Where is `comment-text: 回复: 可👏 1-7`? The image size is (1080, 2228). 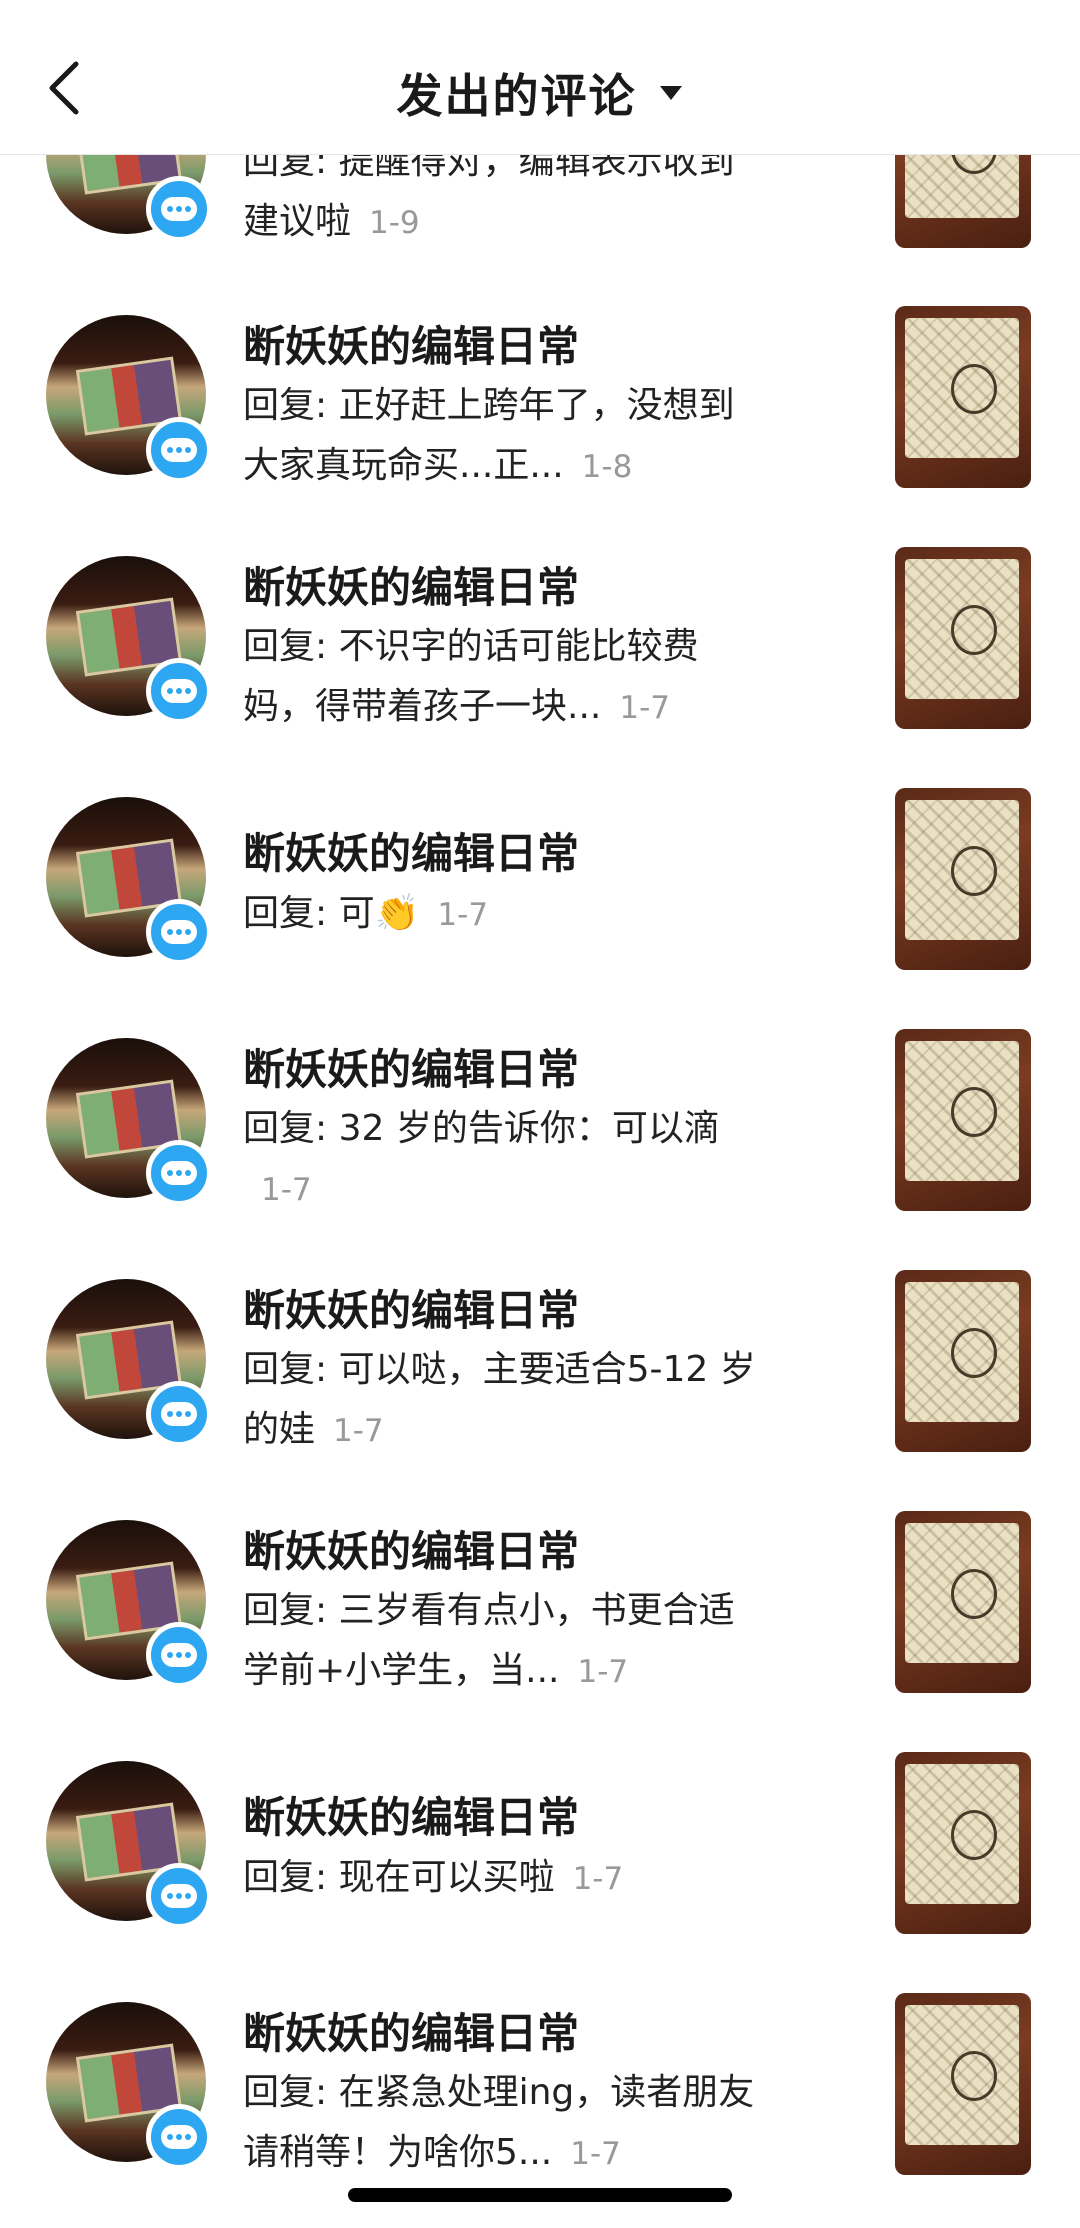
comment-text: 回复: 可👏 1-7 is located at coordinates (366, 913).